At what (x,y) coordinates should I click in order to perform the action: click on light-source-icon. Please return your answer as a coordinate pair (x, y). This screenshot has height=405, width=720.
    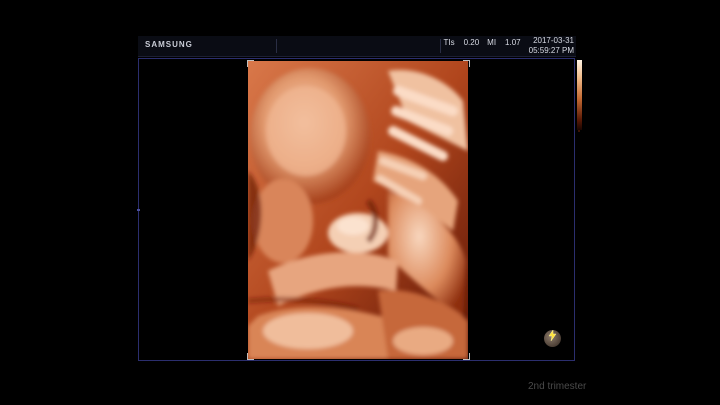
    Looking at the image, I should click on (552, 338).